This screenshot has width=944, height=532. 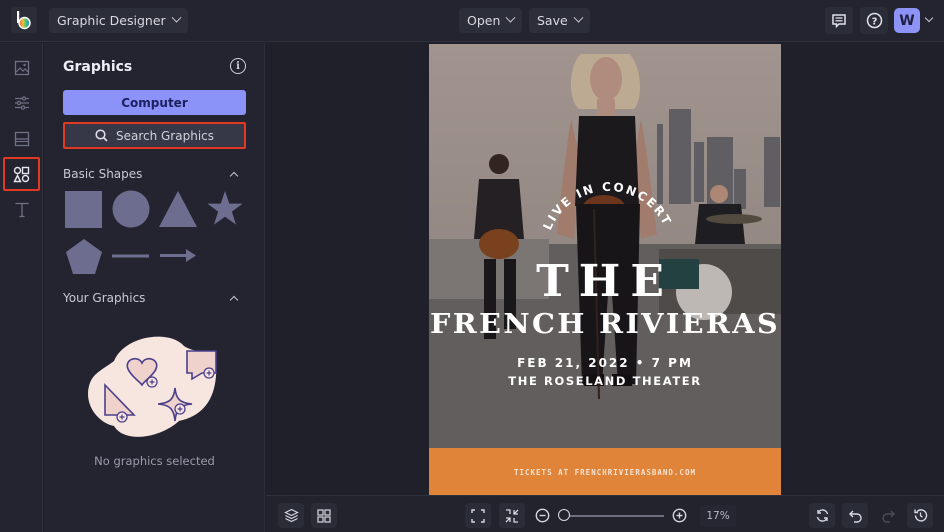 I want to click on rail-item-edit, so click(x=21, y=103).